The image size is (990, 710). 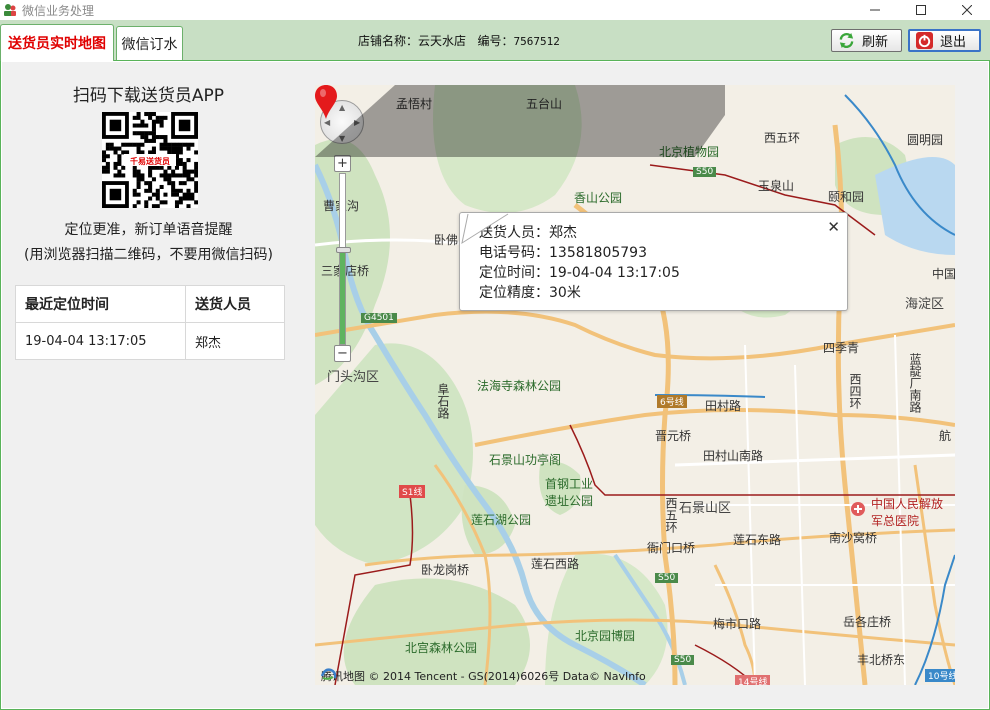 I want to click on cell-time: 19-04-04 13:17:05, so click(x=100, y=341).